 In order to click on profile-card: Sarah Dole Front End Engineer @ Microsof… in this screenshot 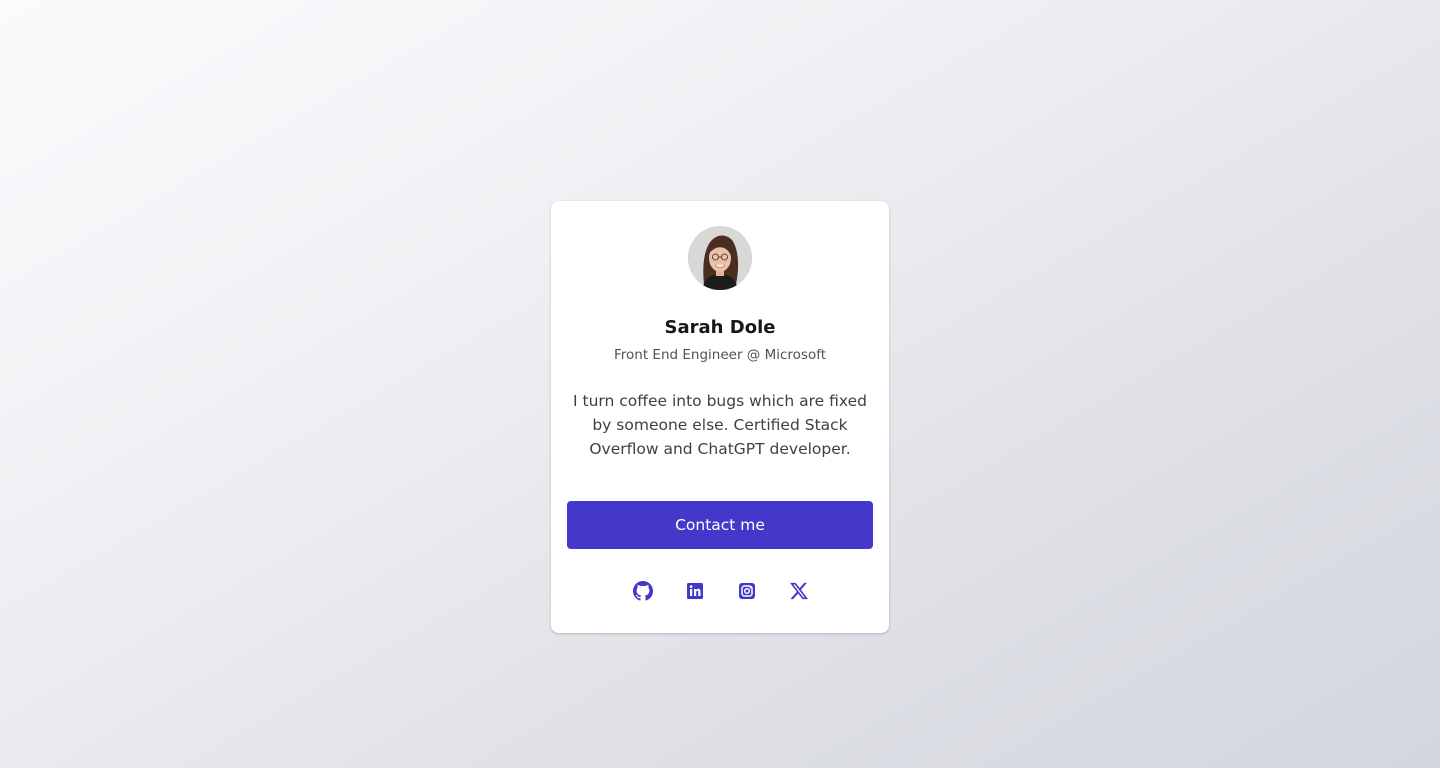, I will do `click(720, 417)`.